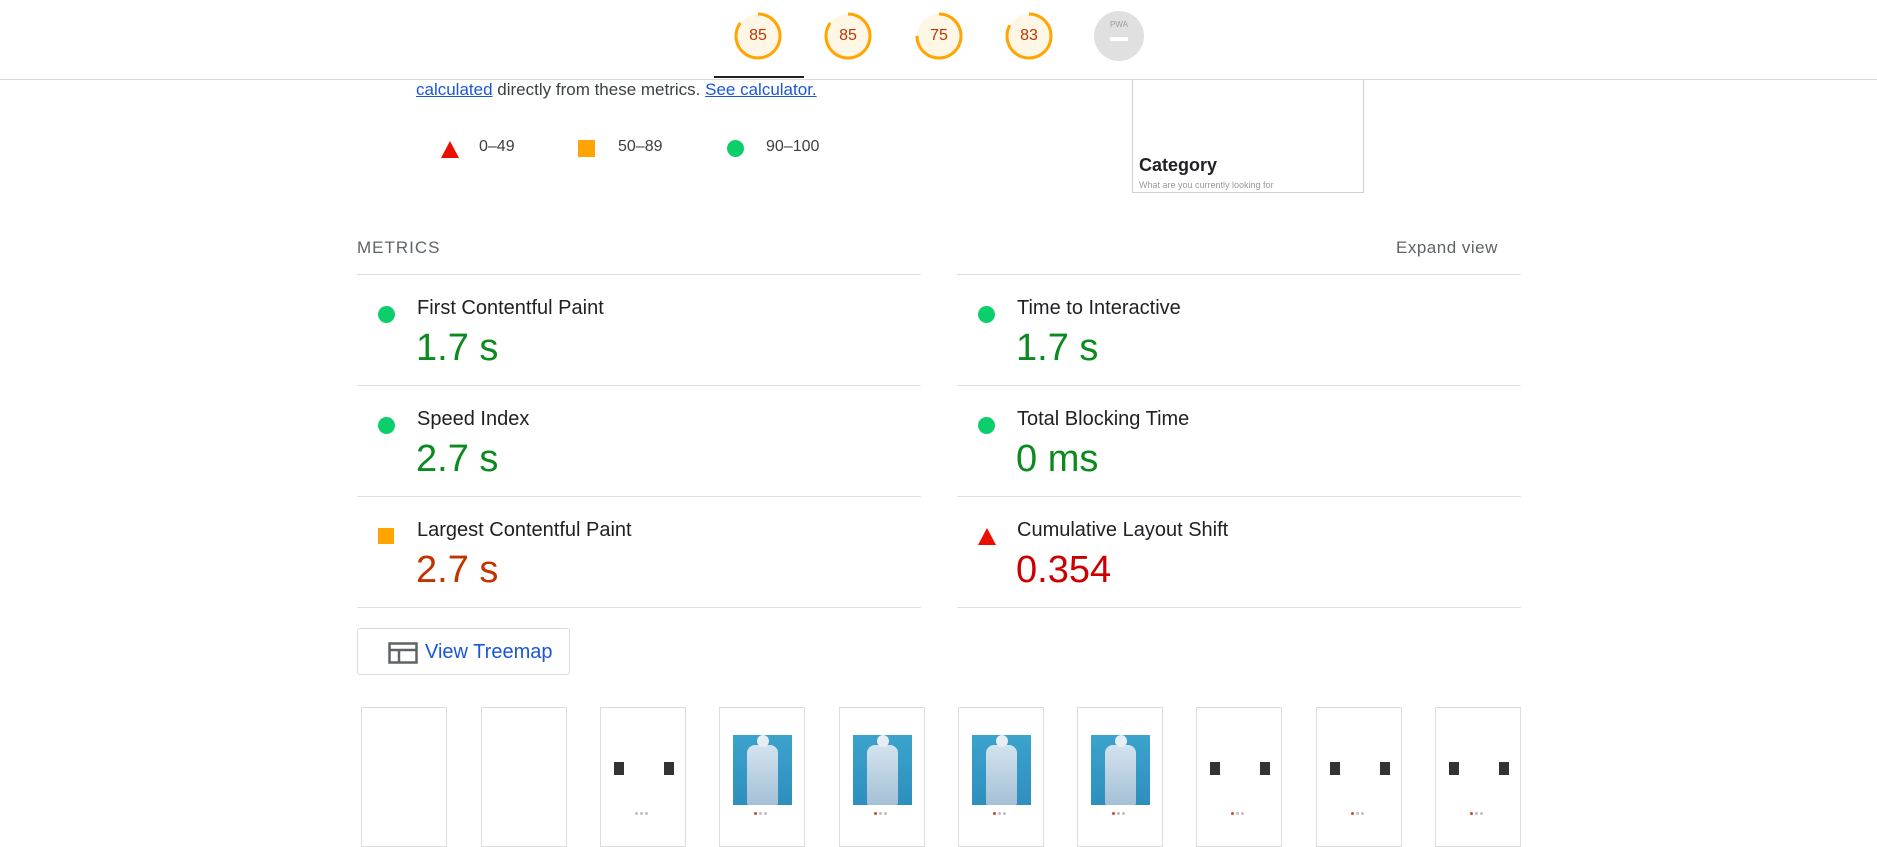 The height and width of the screenshot is (847, 1877). What do you see at coordinates (759, 77) in the screenshot?
I see `active-tab-indicator` at bounding box center [759, 77].